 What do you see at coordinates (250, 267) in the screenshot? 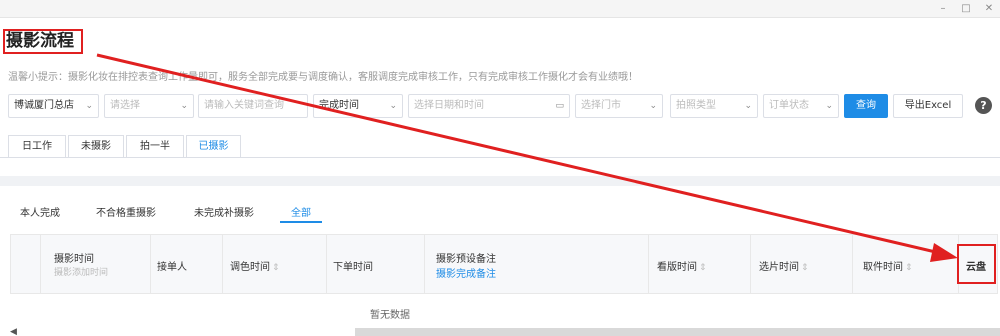
I see `col-color-time-label: 调色时间` at bounding box center [250, 267].